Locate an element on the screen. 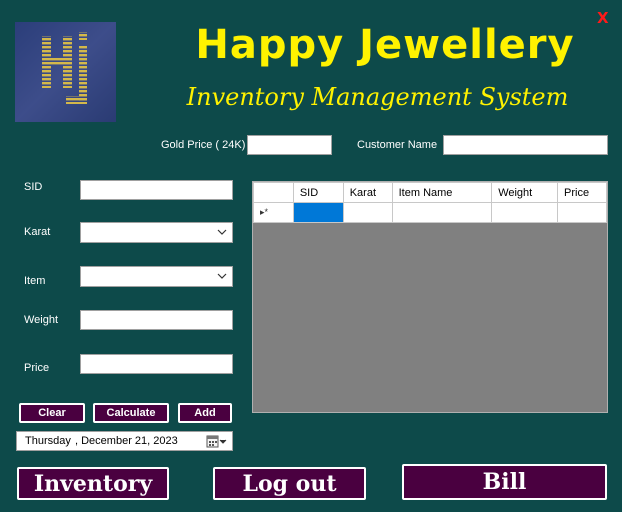  grid-header-row: SID Karat Item Name Weight Price is located at coordinates (430, 192).